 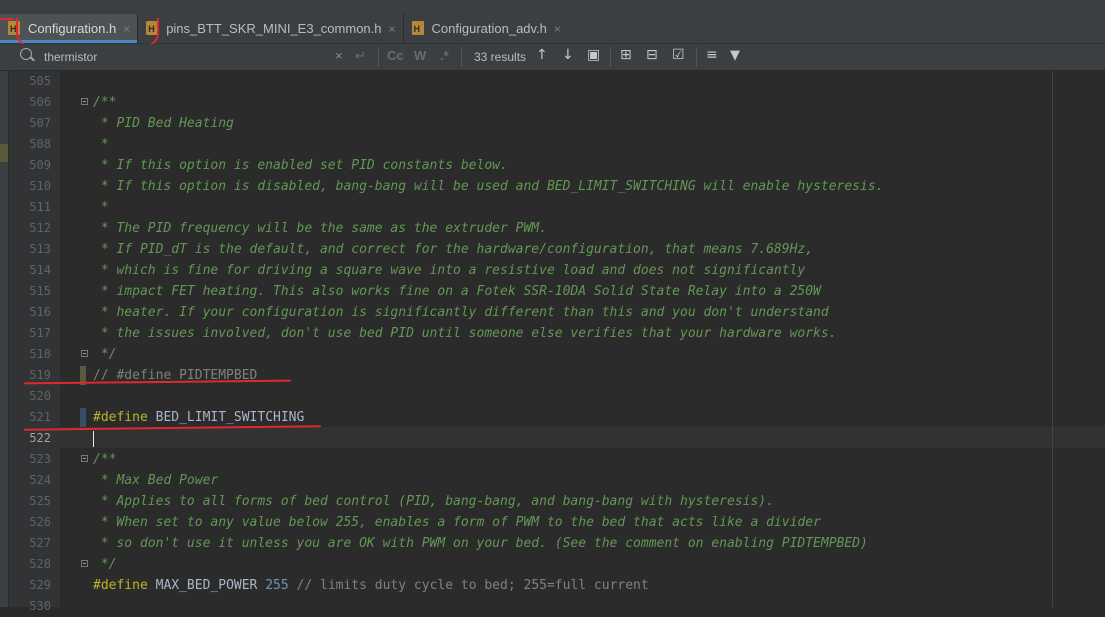 What do you see at coordinates (6, 22) in the screenshot?
I see `annotation-mark` at bounding box center [6, 22].